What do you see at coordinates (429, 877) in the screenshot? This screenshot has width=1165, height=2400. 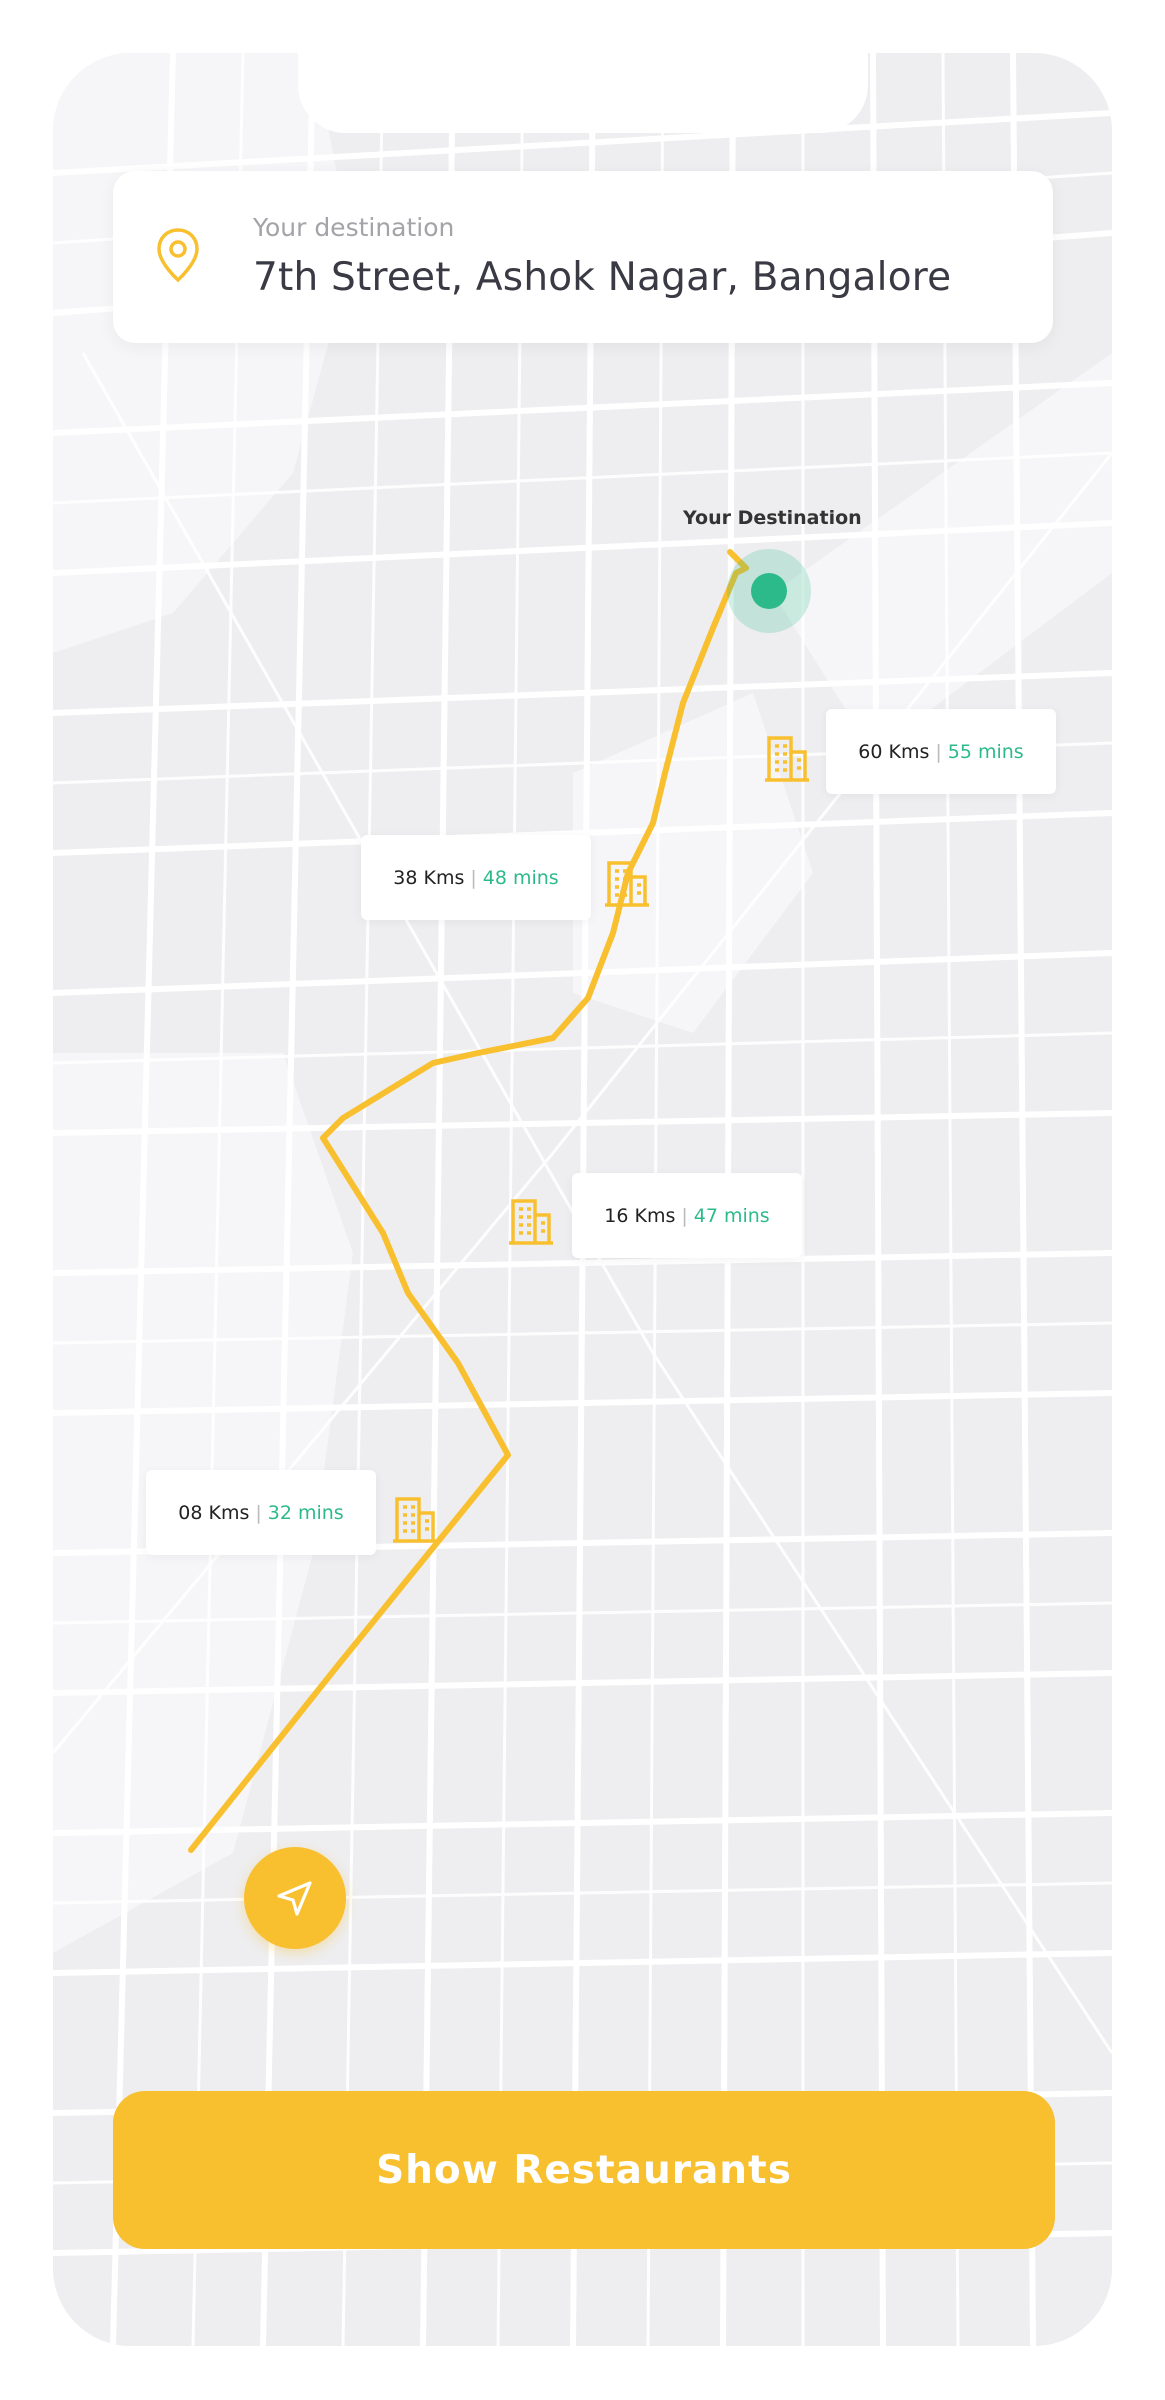 I see `stop-distance: 38 Kms` at bounding box center [429, 877].